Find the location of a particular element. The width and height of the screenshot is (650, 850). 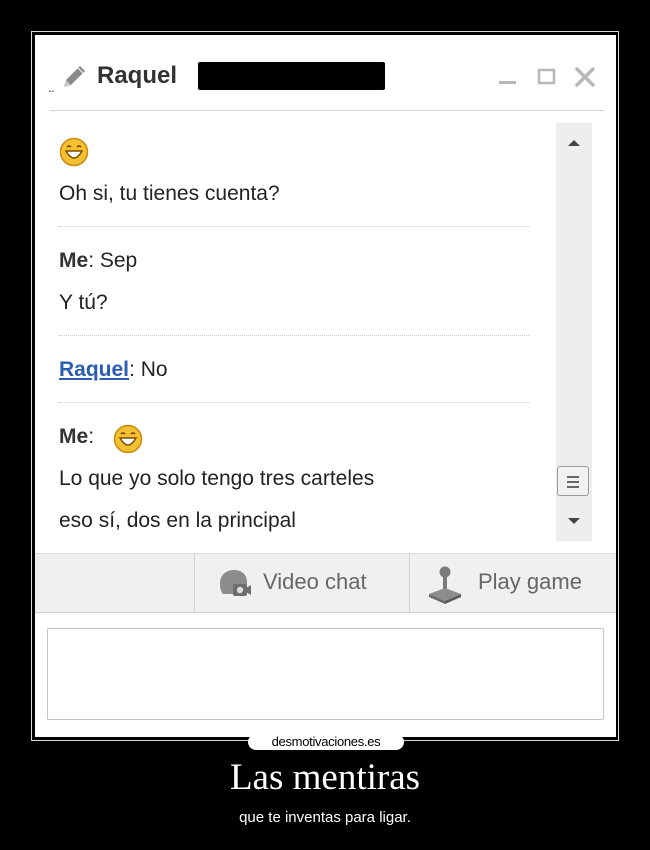

title-prefix: .. is located at coordinates (51, 87).